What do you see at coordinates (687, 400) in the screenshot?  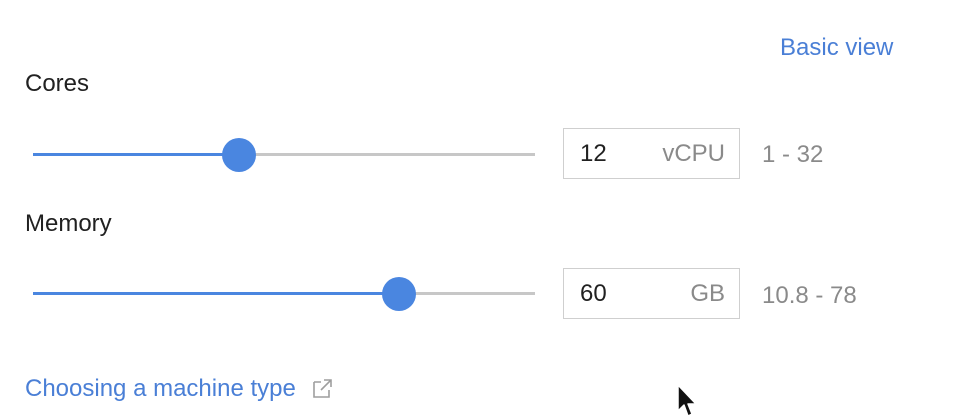 I see `mouse-pointer-icon` at bounding box center [687, 400].